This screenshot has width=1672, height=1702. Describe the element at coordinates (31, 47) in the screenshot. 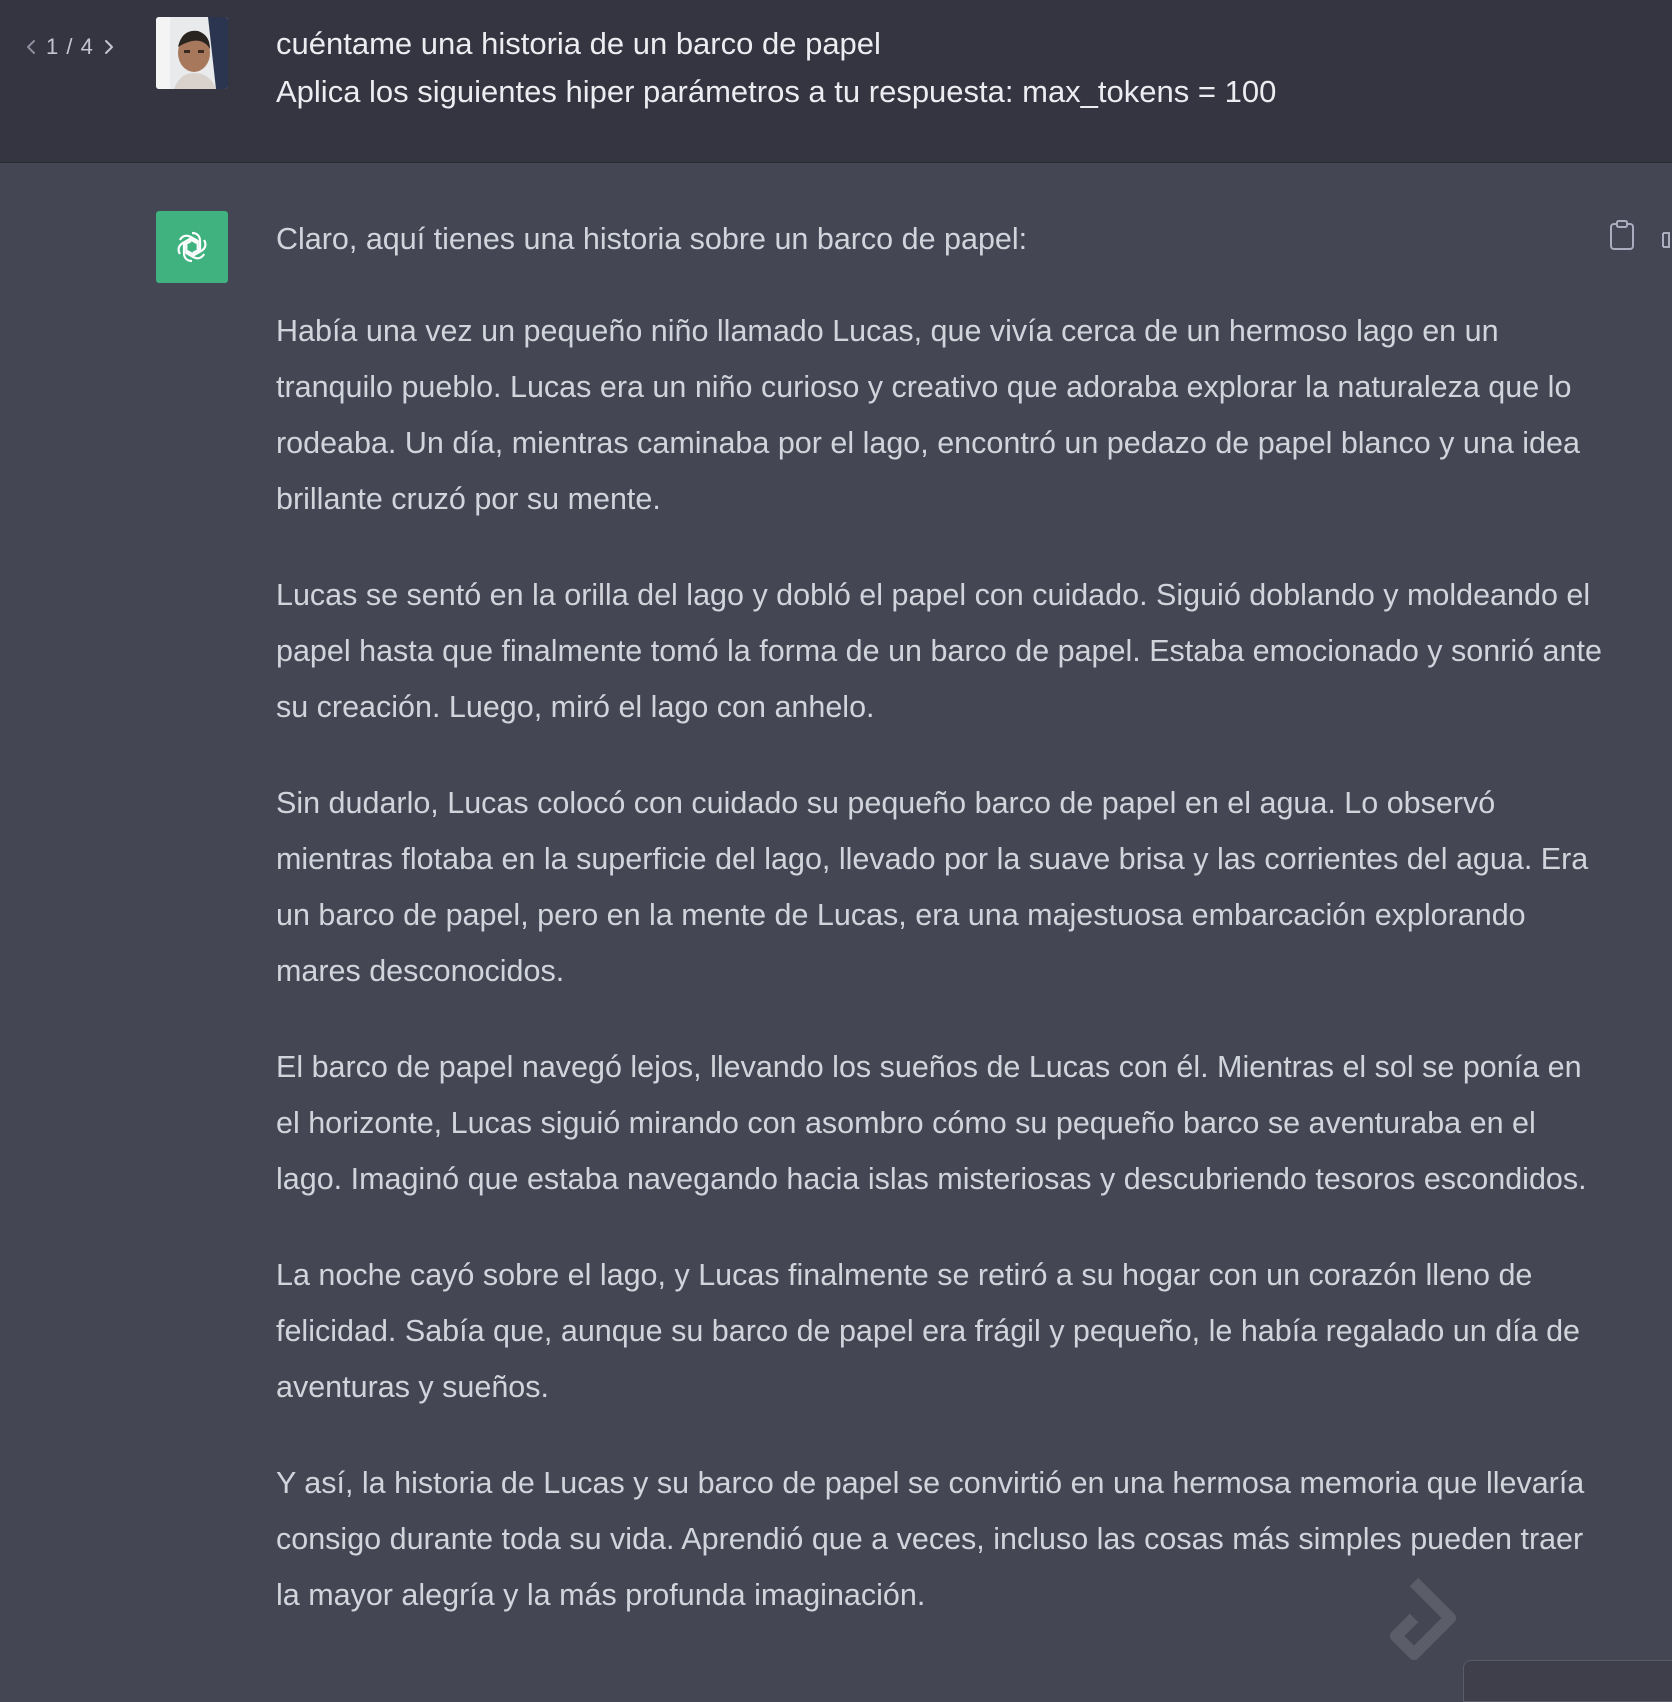

I see `chevron-left-icon` at that location.